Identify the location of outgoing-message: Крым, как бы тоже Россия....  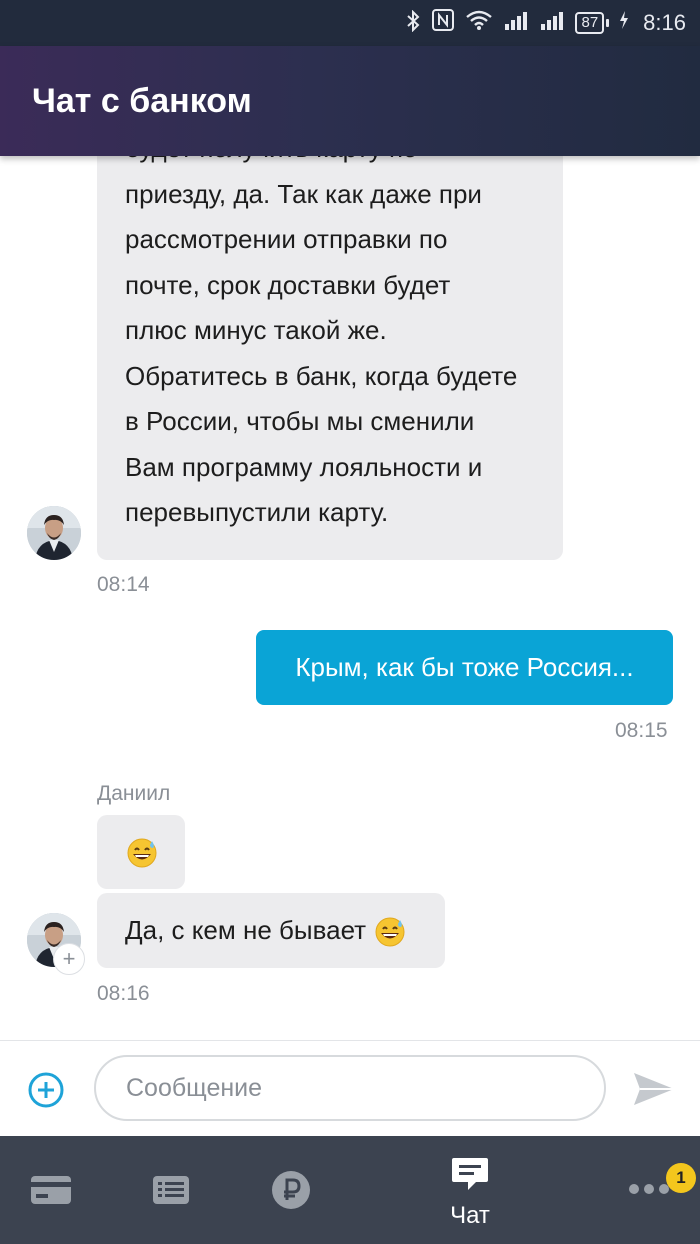
(464, 667).